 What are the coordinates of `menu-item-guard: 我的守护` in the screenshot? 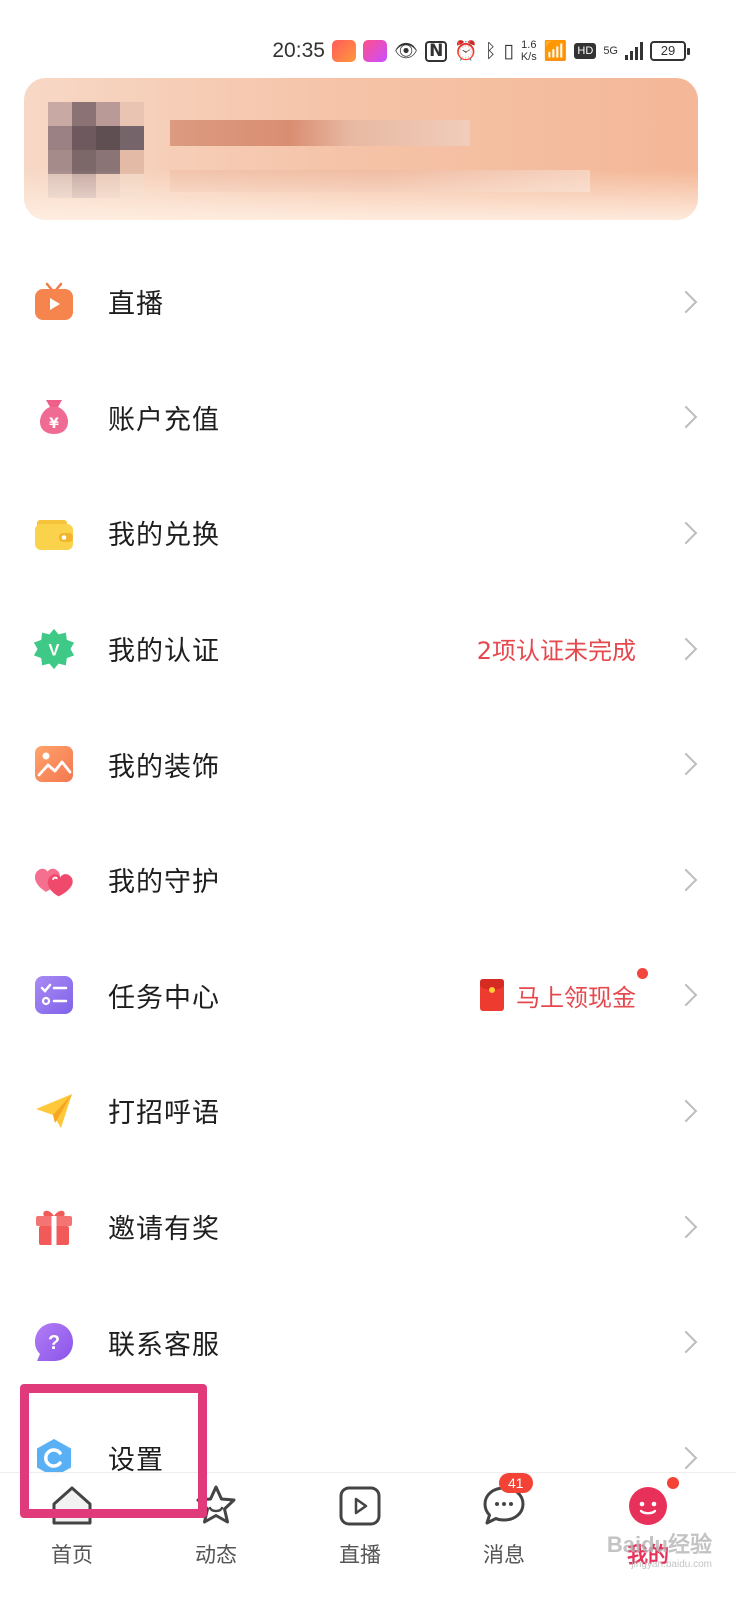 It's located at (368, 880).